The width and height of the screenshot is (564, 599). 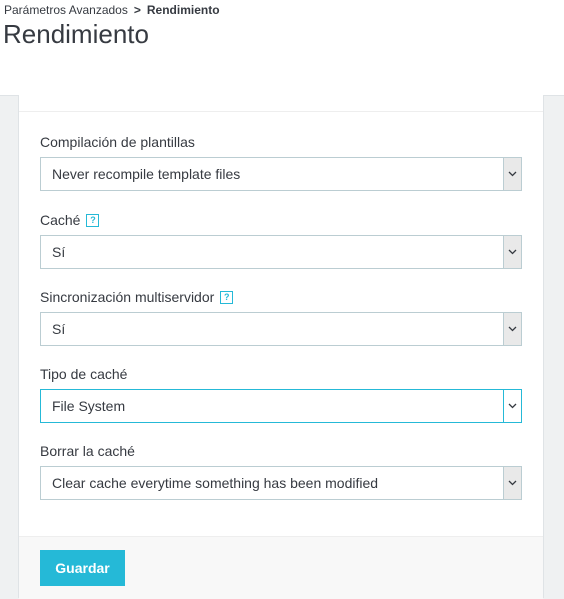 I want to click on multi-server-sync-group: Sincronización multiservidor ? Sí, so click(x=281, y=317).